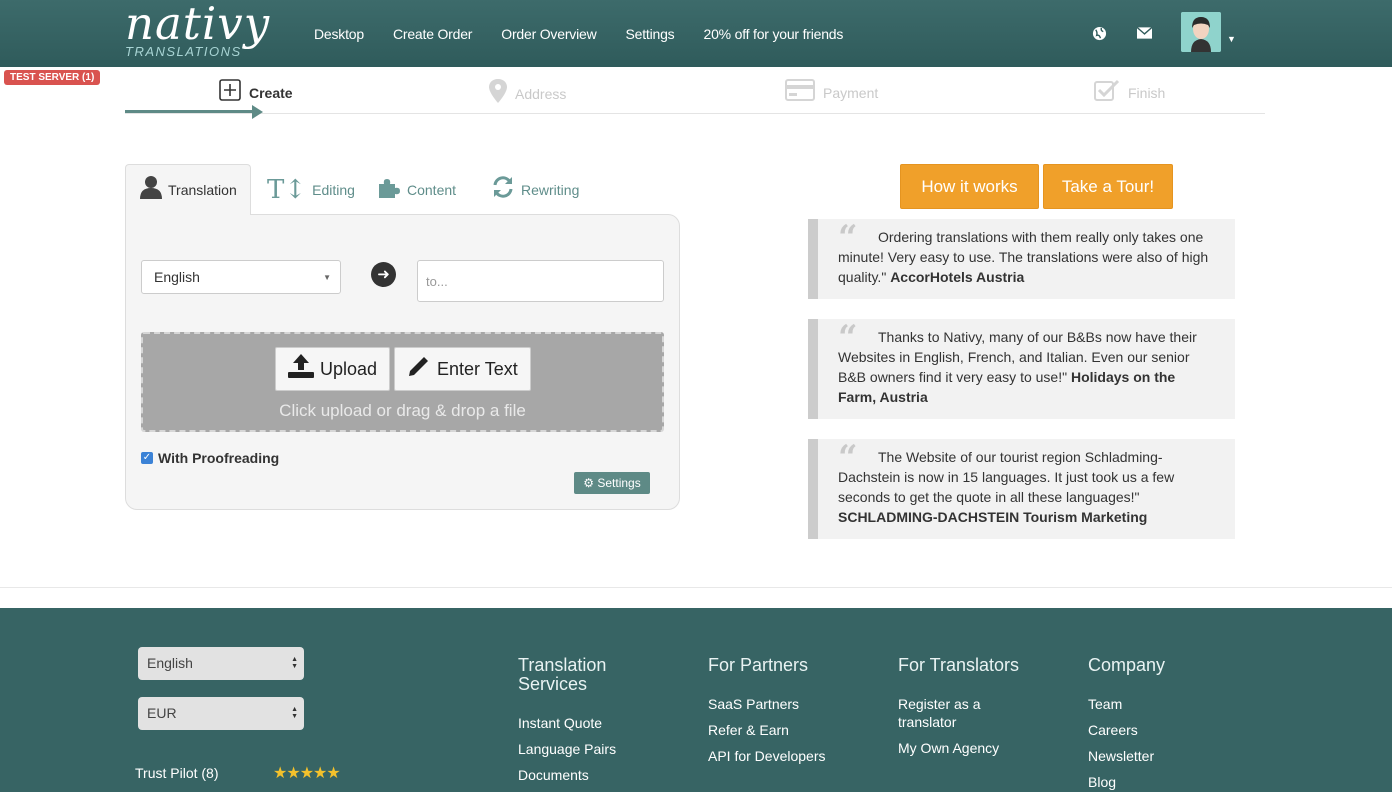 Image resolution: width=1392 pixels, height=799 pixels. I want to click on pencil-icon, so click(419, 369).